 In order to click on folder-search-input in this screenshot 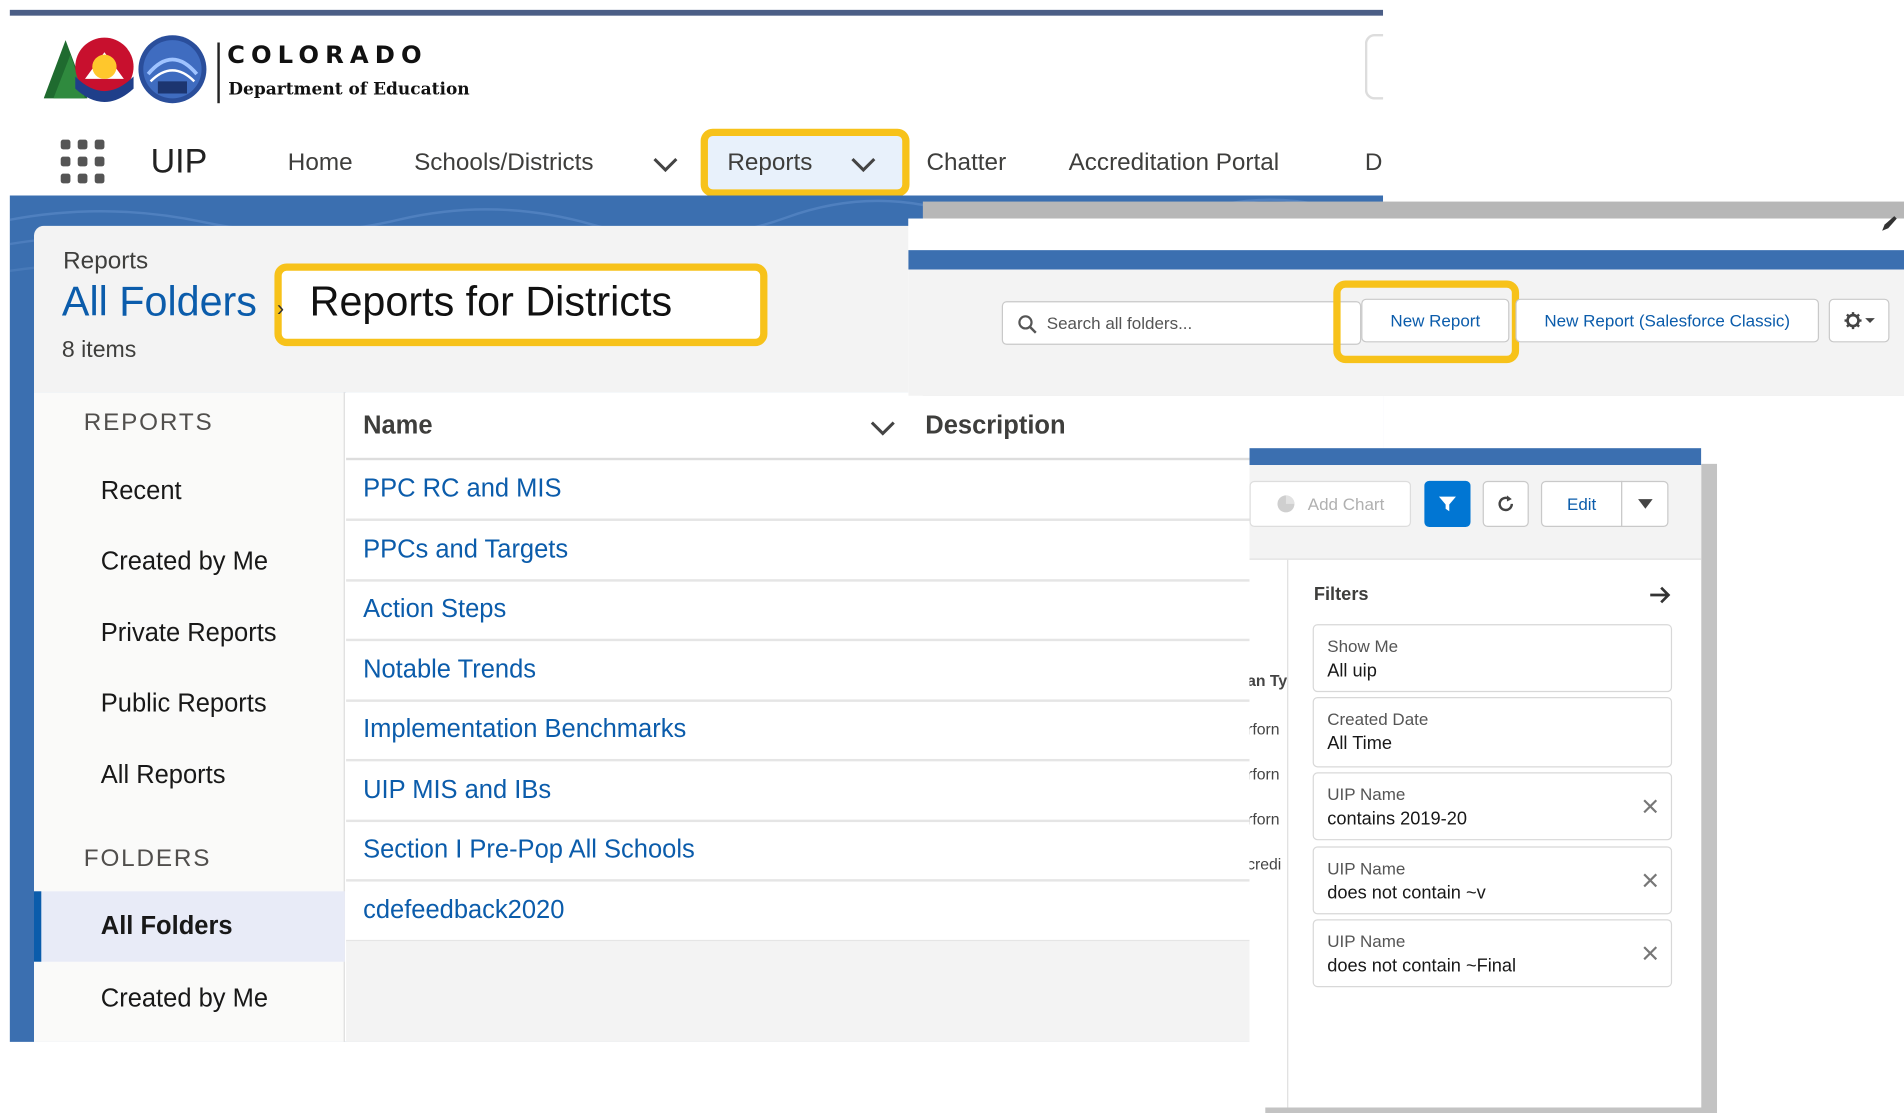, I will do `click(1198, 323)`.